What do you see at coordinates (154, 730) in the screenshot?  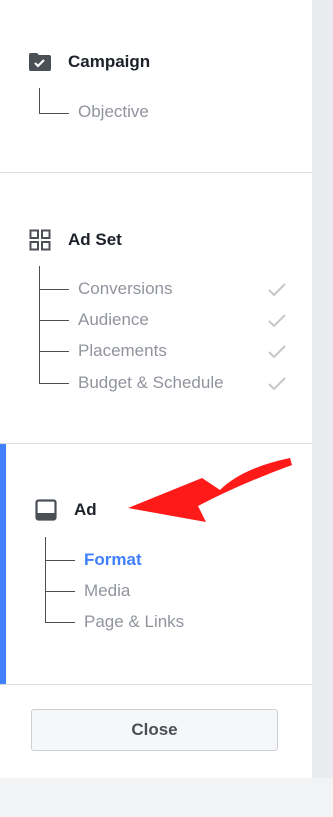 I see `close-button: Close` at bounding box center [154, 730].